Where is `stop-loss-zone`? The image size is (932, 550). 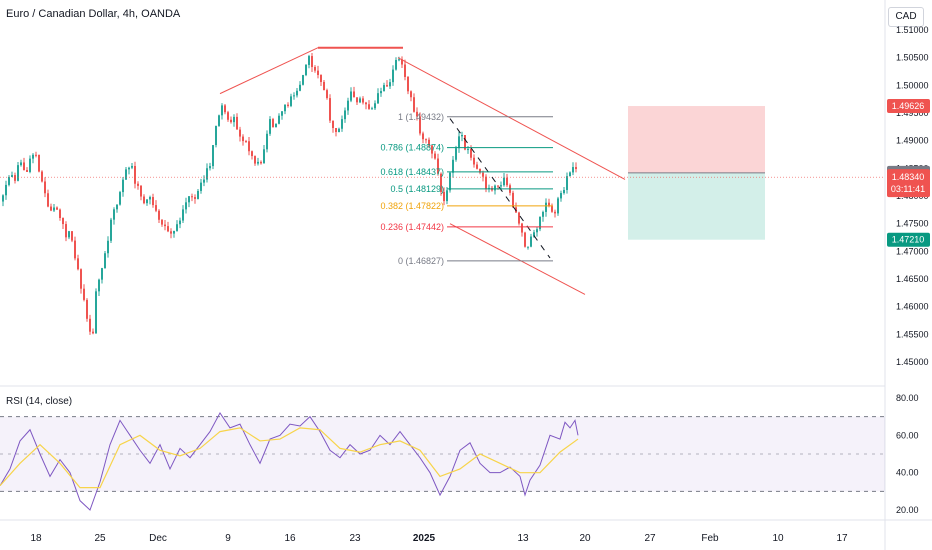
stop-loss-zone is located at coordinates (696, 139).